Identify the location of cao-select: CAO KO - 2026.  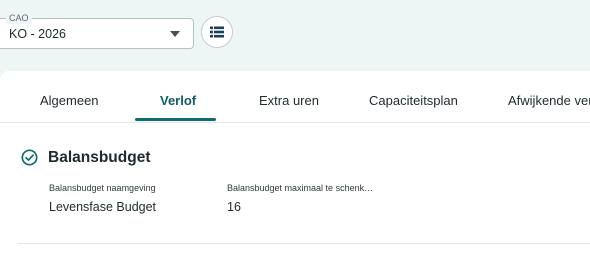
(97, 30).